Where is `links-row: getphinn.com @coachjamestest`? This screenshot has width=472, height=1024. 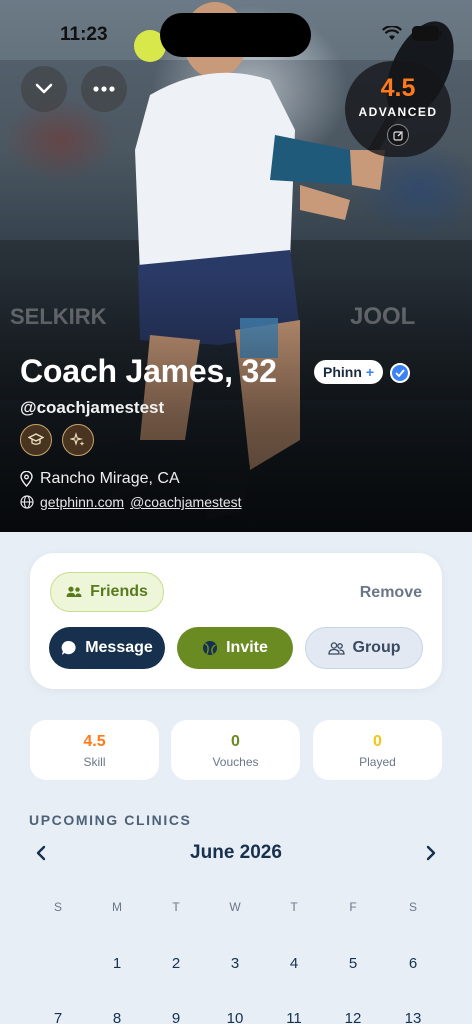 links-row: getphinn.com @coachjamestest is located at coordinates (131, 502).